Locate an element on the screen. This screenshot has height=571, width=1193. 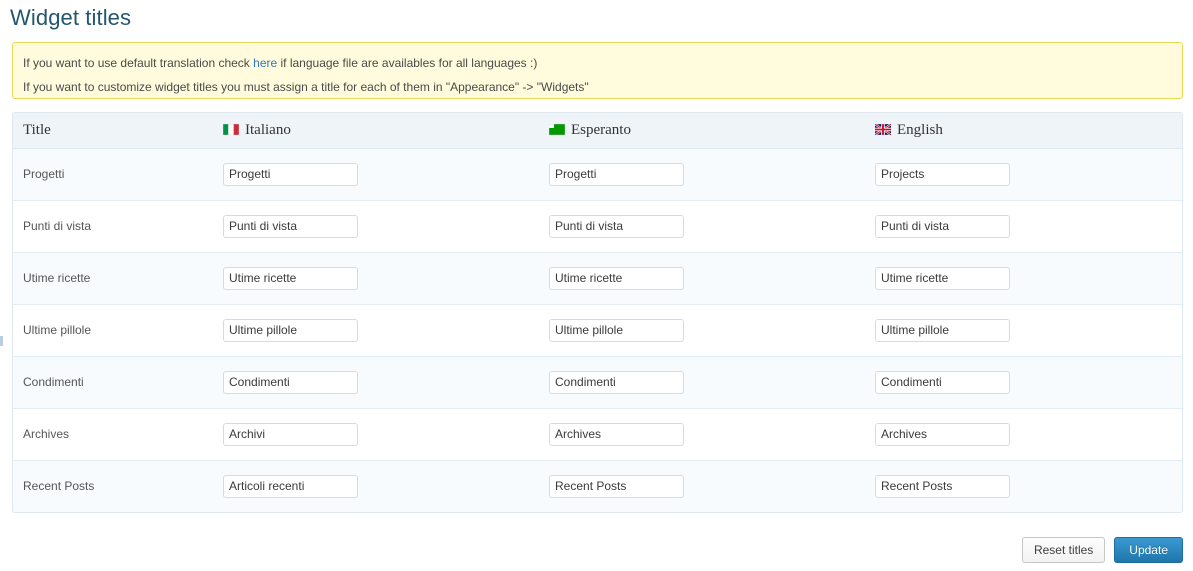
row-title-label: Utime ricette is located at coordinates (113, 278).